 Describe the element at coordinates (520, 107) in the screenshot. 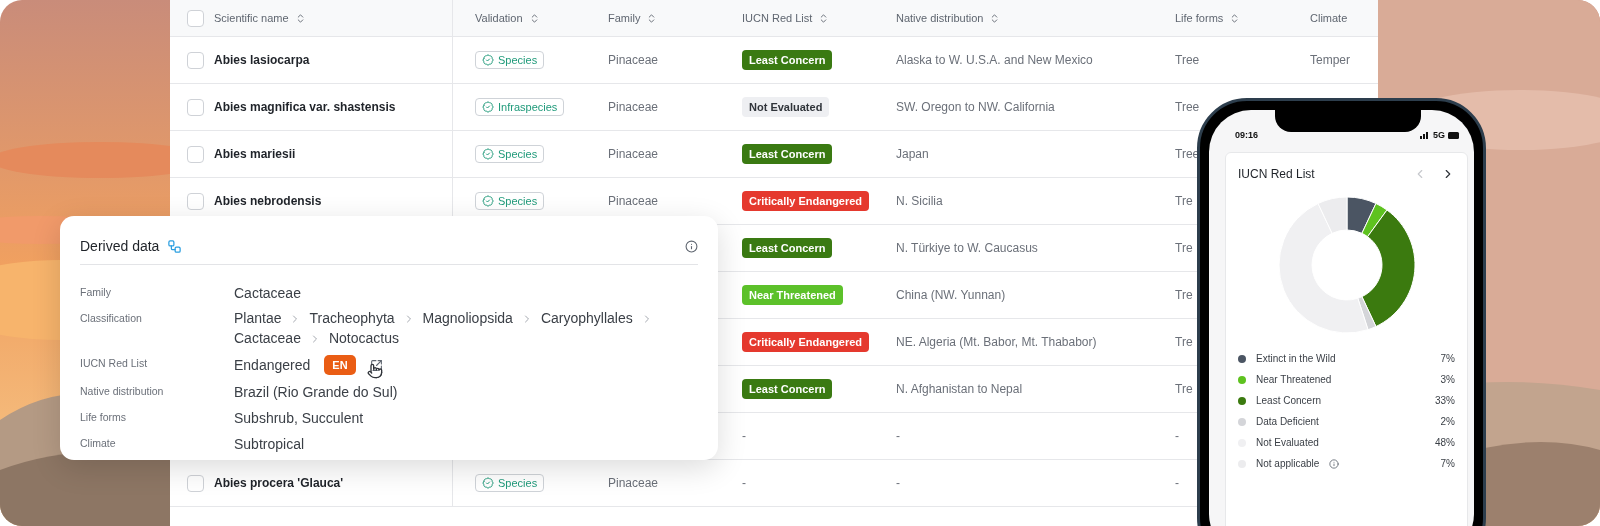

I see `validation-tag: Infraspecies` at that location.